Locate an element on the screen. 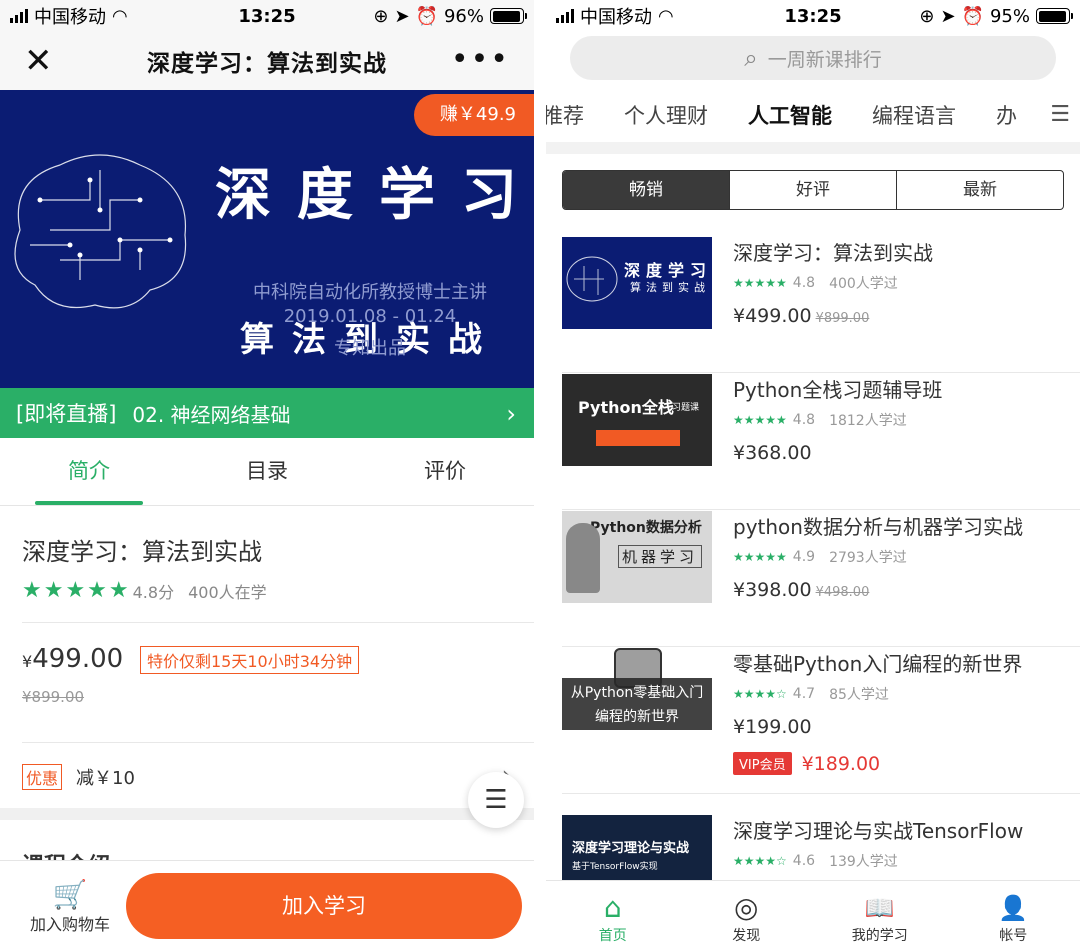 This screenshot has width=1080, height=950. add-to-cart-button: 🛒 加入购物车 is located at coordinates (70, 907).